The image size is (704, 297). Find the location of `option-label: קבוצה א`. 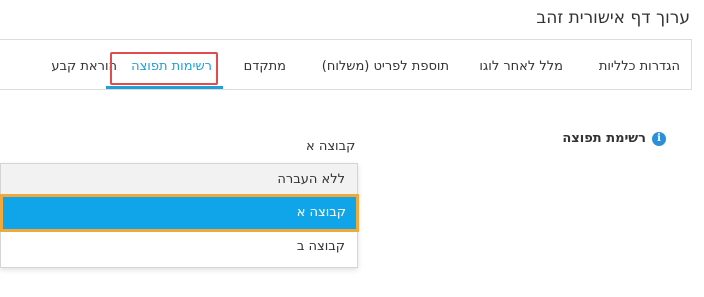

option-label: קבוצה א is located at coordinates (321, 212).